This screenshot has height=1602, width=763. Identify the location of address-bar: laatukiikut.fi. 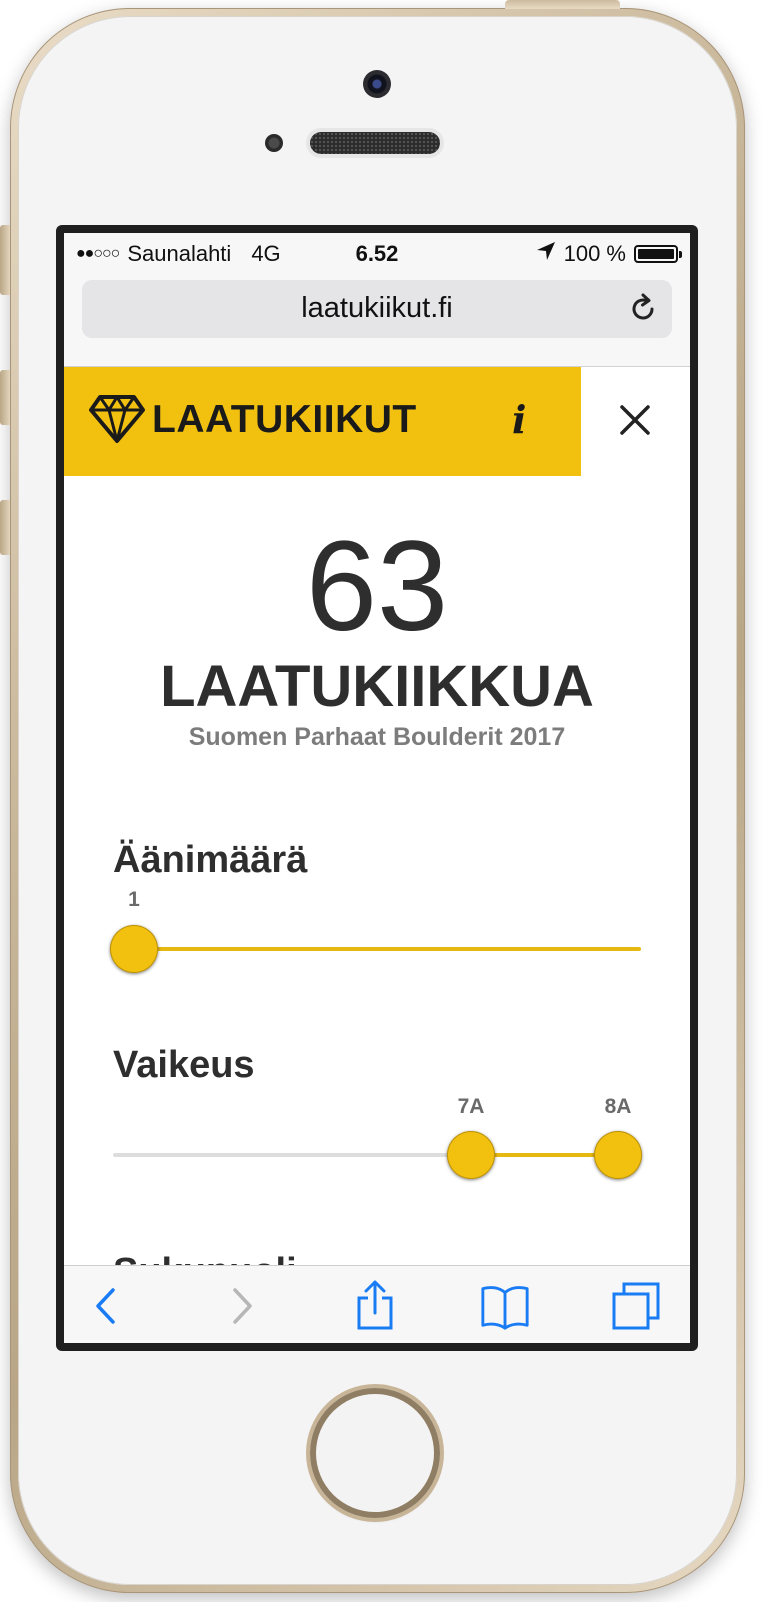
(377, 320).